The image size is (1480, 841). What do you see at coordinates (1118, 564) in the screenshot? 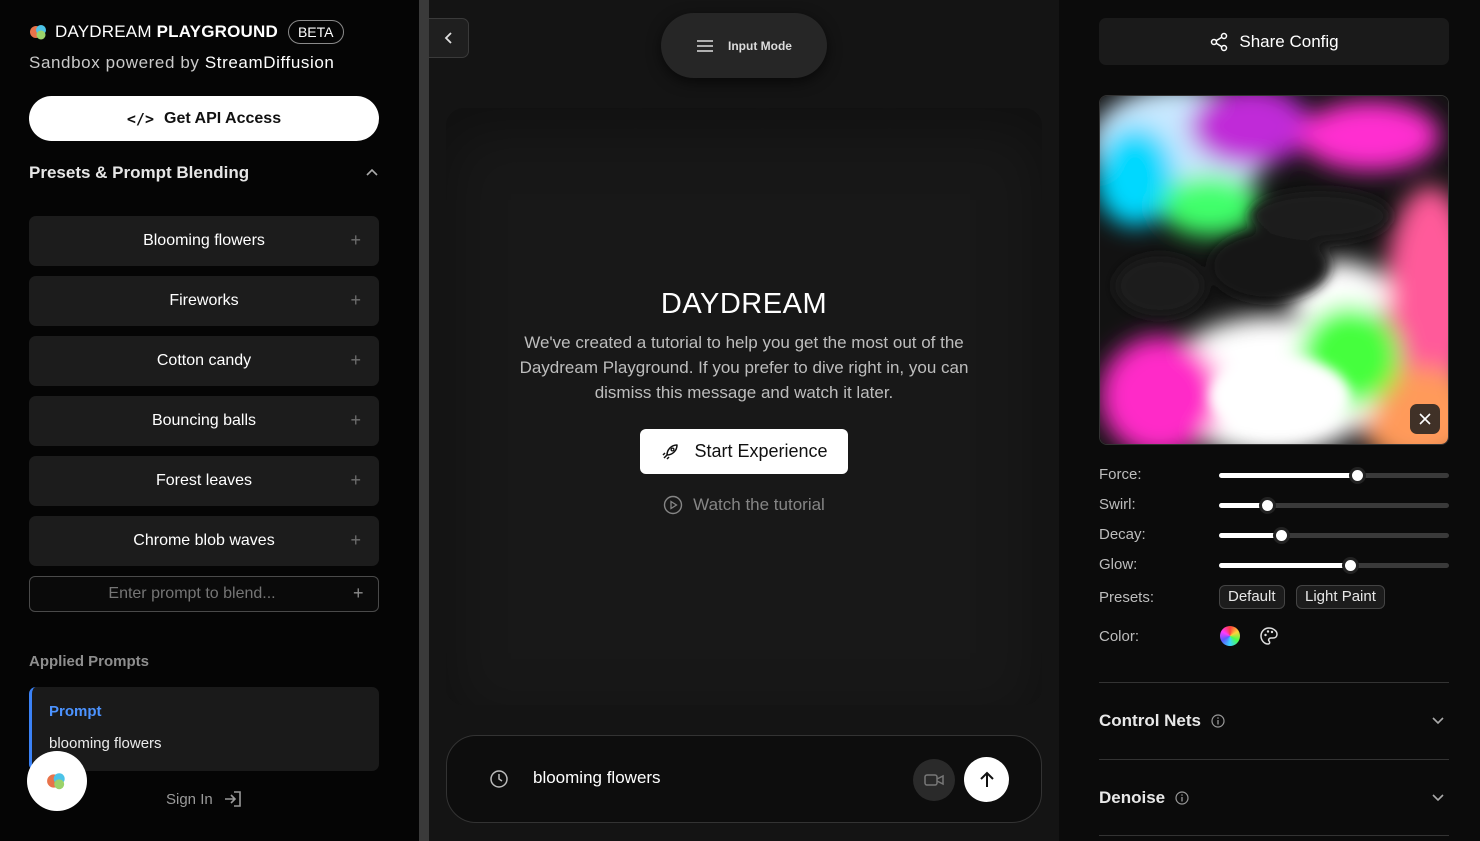
I see `slider-label: Glow:` at bounding box center [1118, 564].